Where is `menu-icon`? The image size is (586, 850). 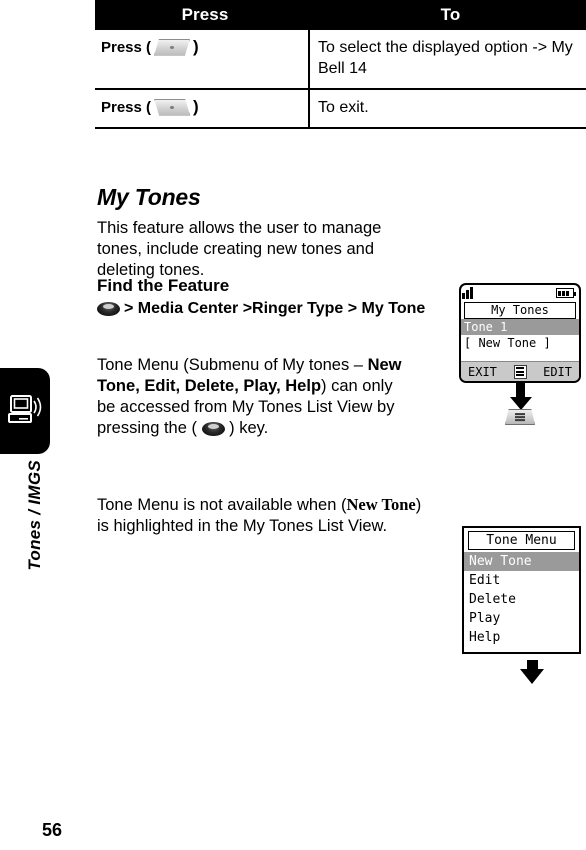
menu-icon is located at coordinates (520, 371).